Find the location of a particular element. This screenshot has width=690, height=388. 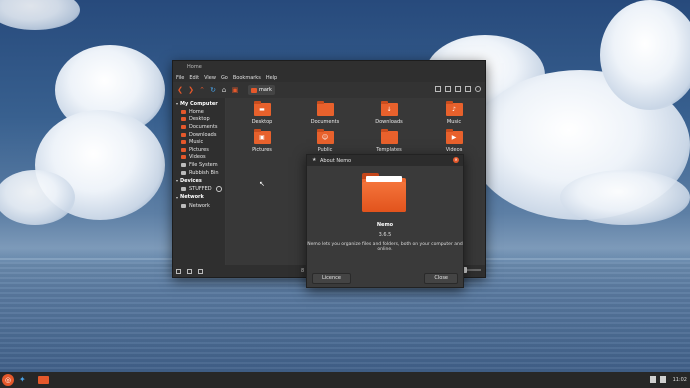

sidebar-item-rubbish-bin: Rubbish Bin is located at coordinates (199, 173).